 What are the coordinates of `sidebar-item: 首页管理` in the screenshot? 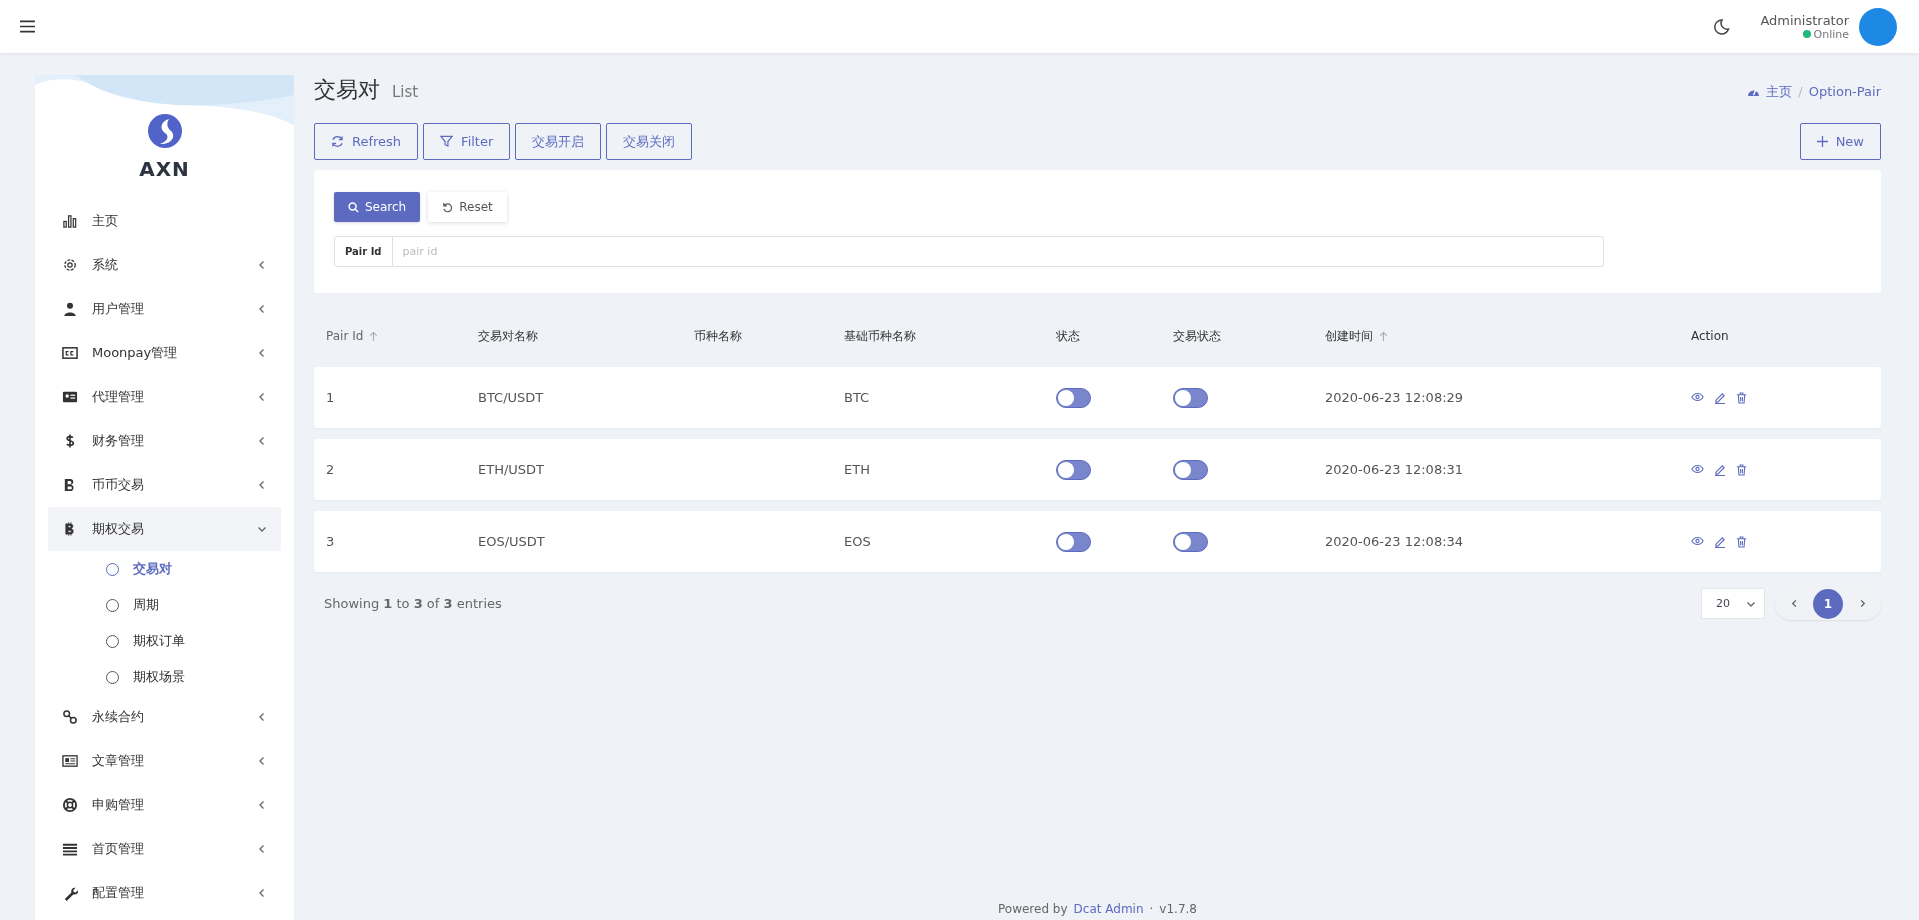 It's located at (164, 849).